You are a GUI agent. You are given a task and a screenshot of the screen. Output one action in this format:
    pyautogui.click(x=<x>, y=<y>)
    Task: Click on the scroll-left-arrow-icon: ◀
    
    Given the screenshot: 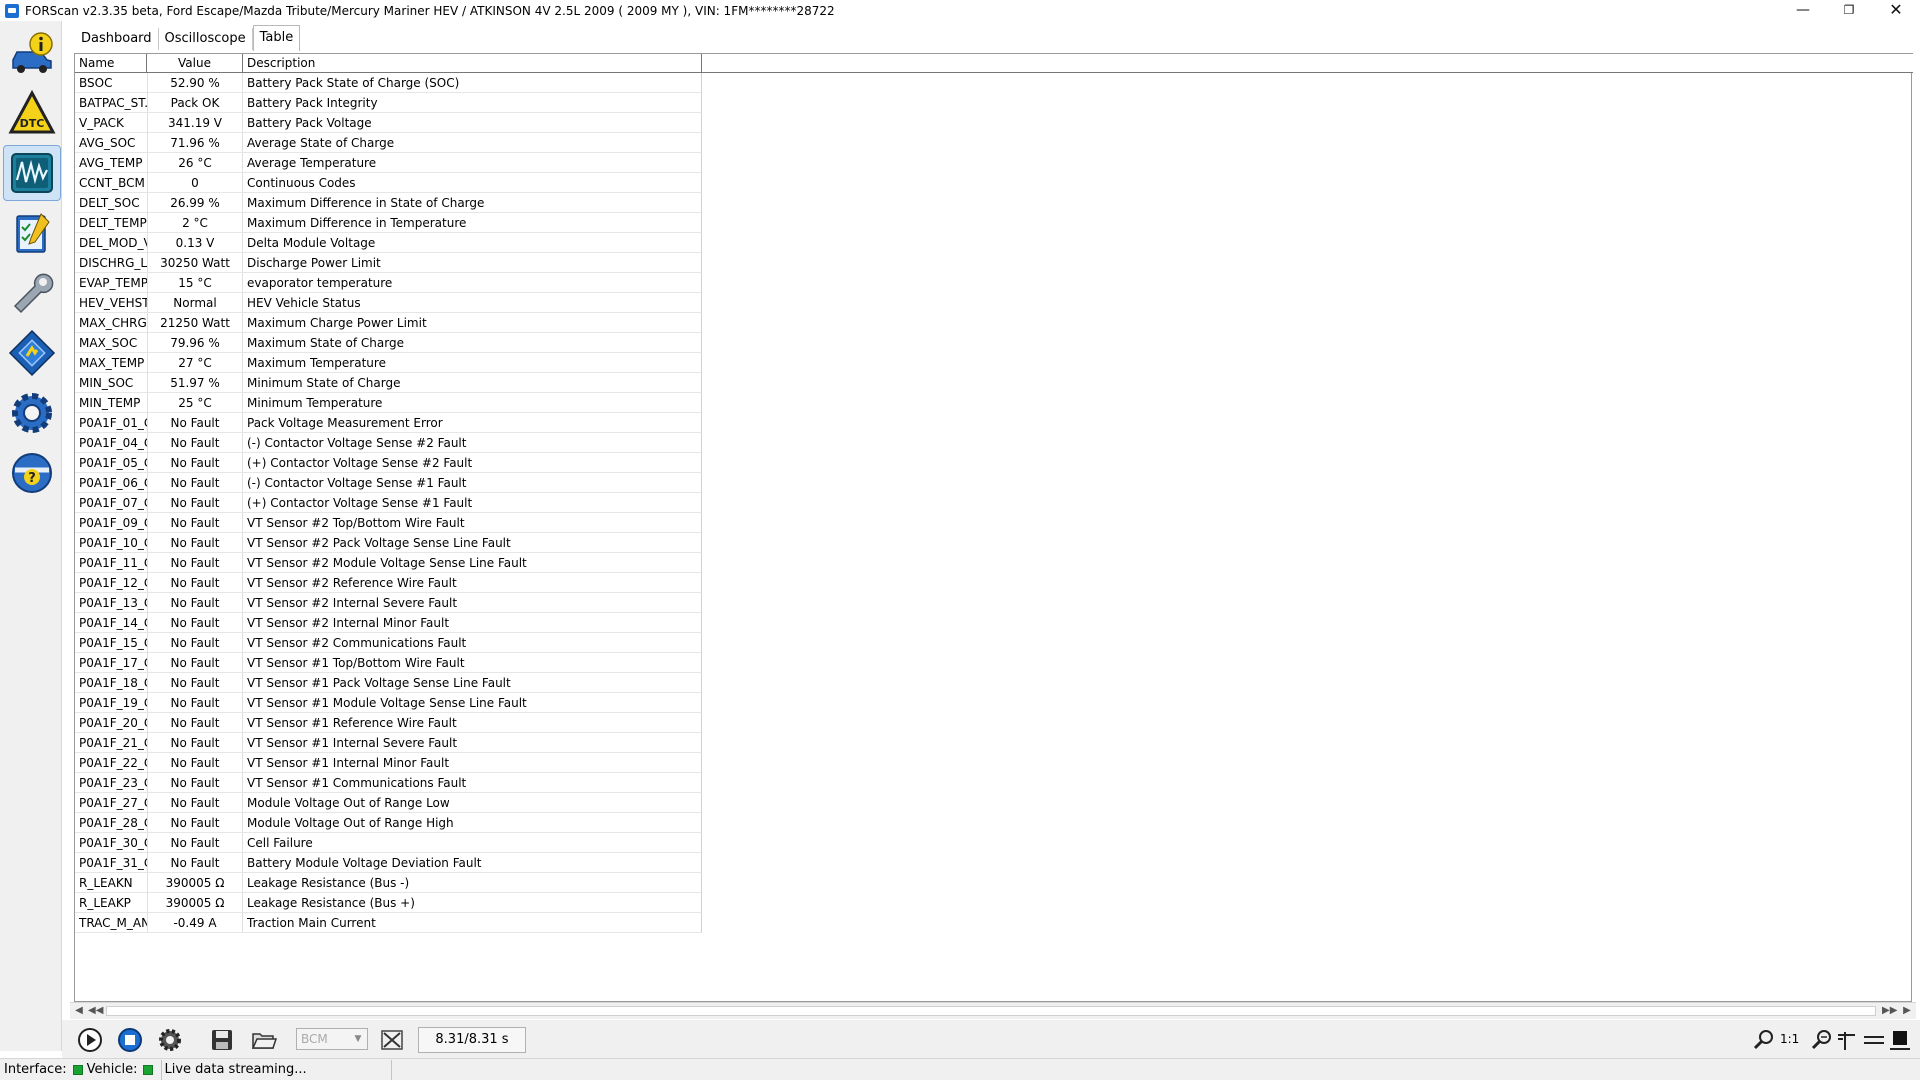 What is the action you would take?
    pyautogui.click(x=79, y=1011)
    